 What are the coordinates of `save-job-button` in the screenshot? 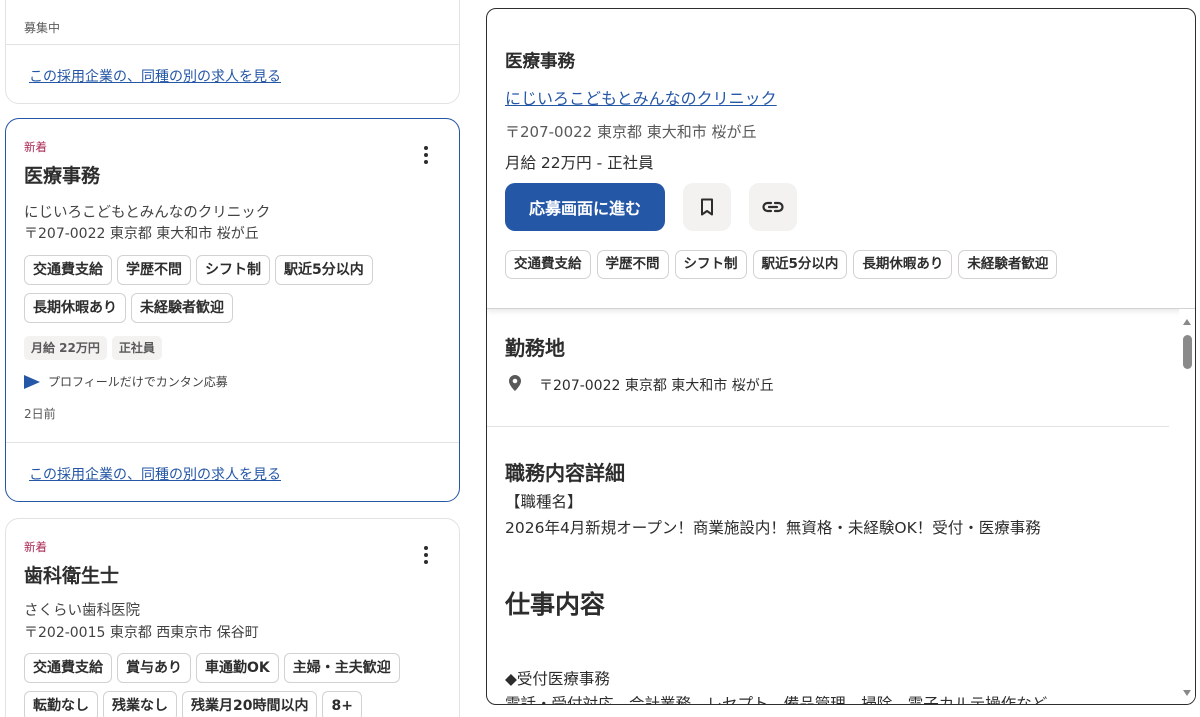 It's located at (707, 207).